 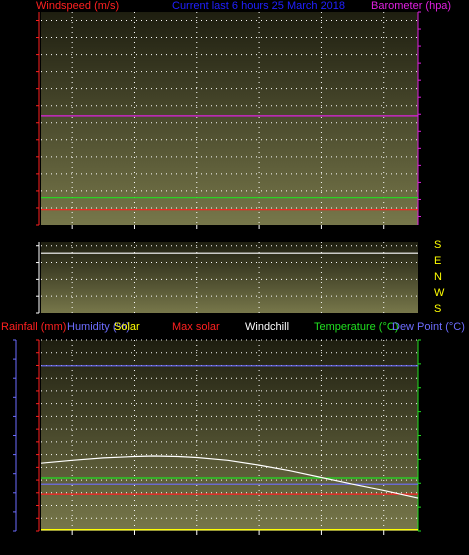 I want to click on windspeed-header: Windspeed (m/s), so click(x=77, y=6).